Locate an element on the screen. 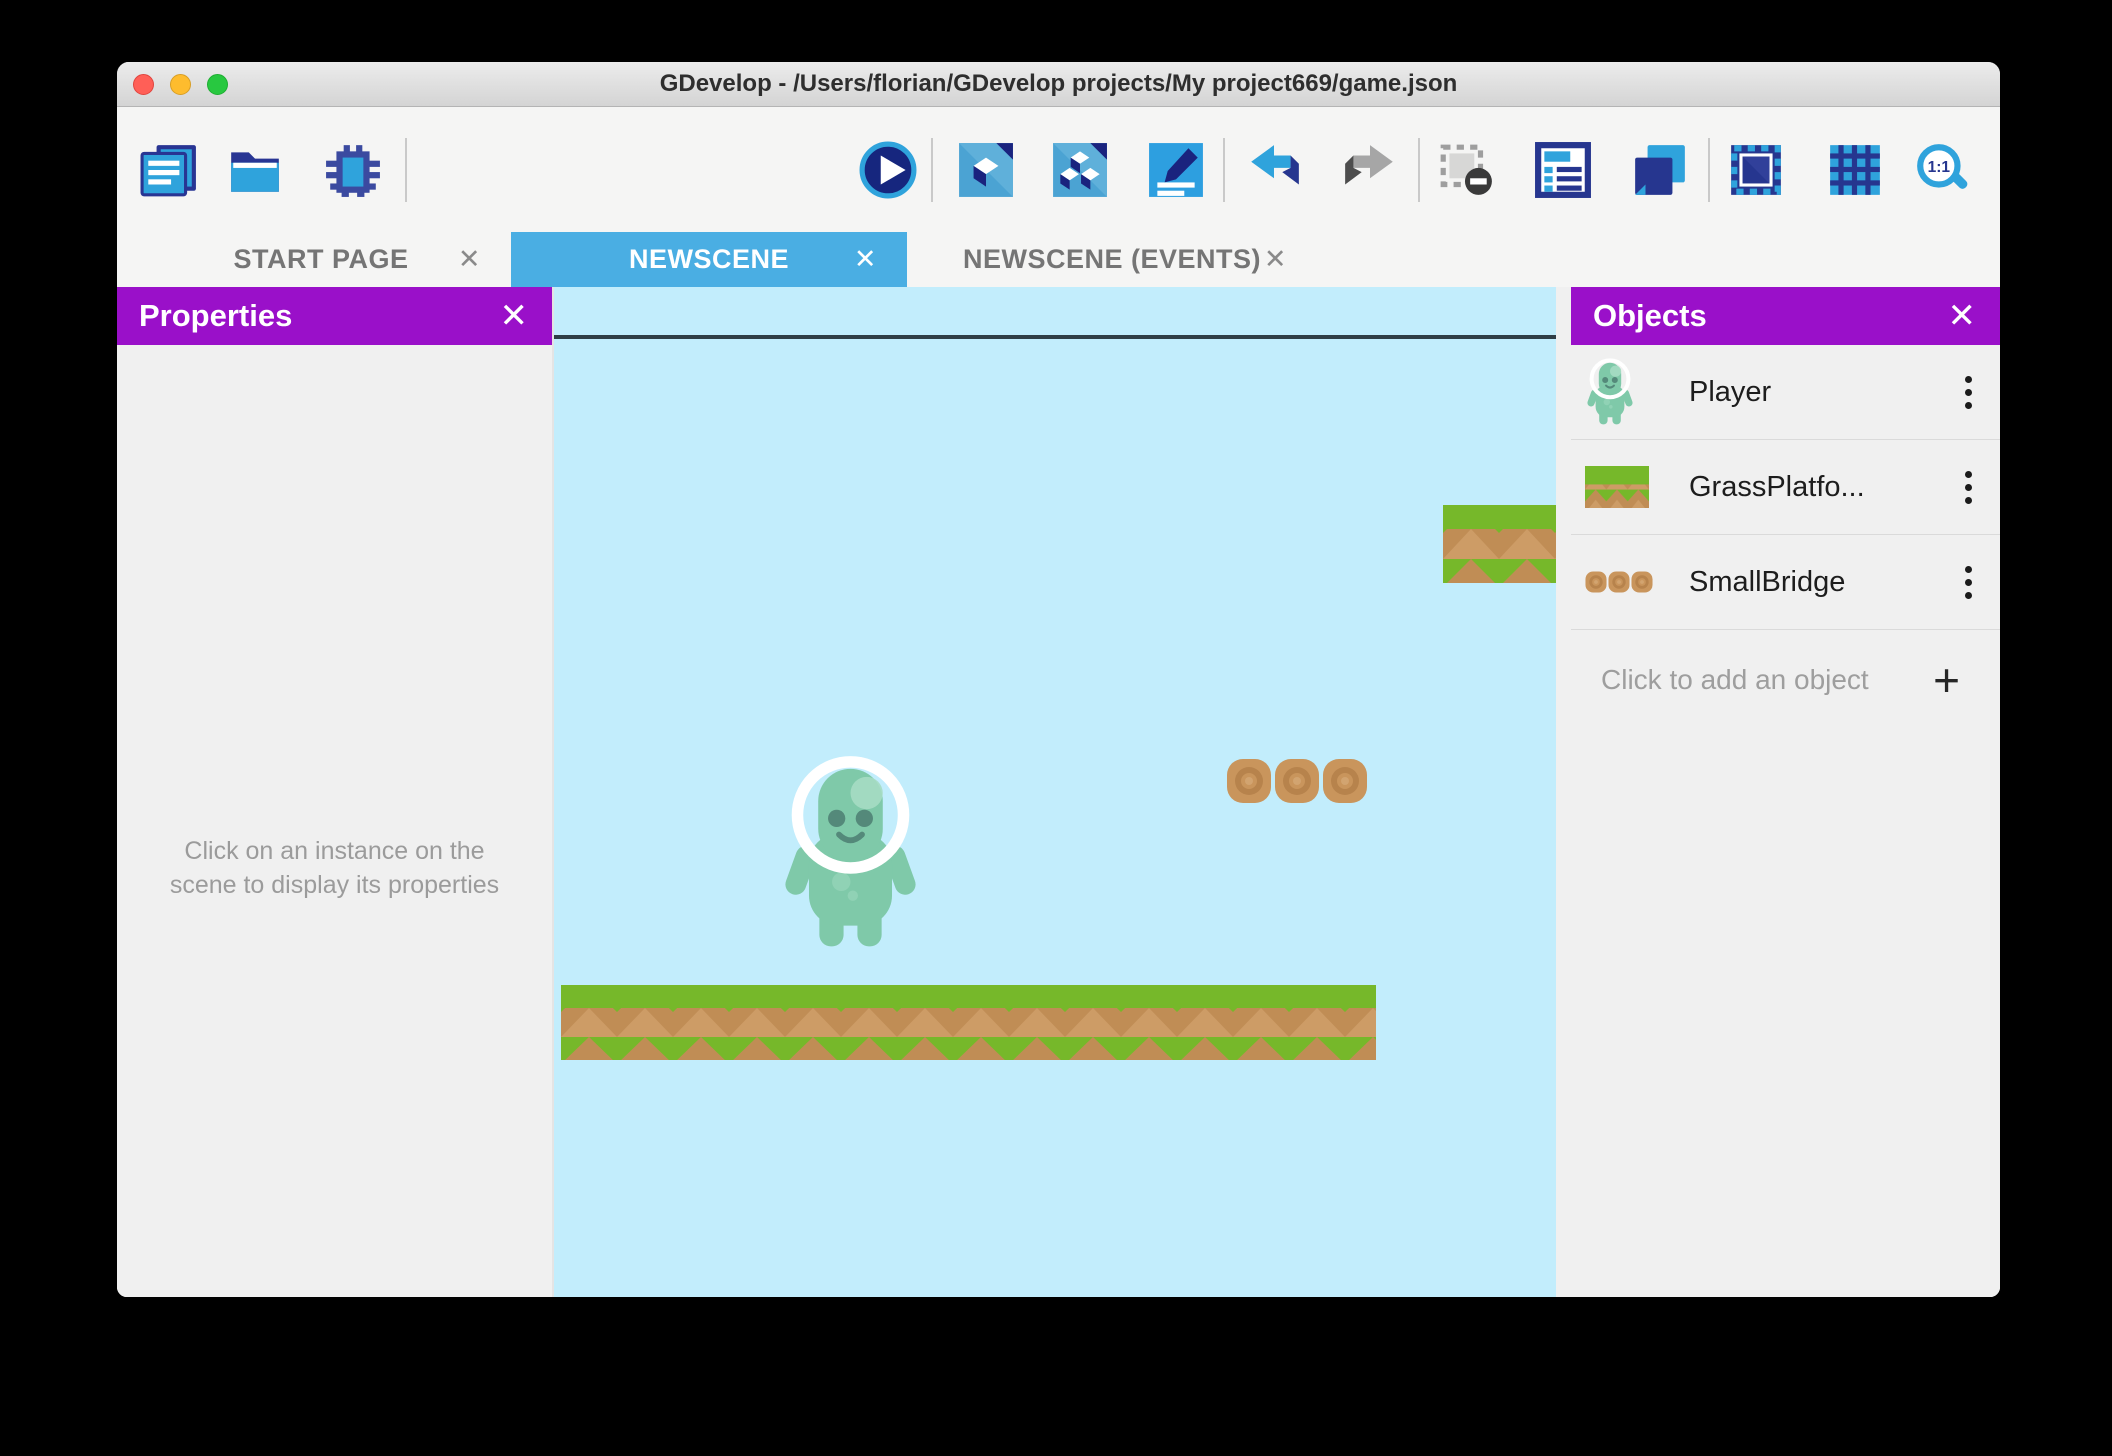 This screenshot has height=1456, width=2112. object-cube-icon is located at coordinates (986, 169).